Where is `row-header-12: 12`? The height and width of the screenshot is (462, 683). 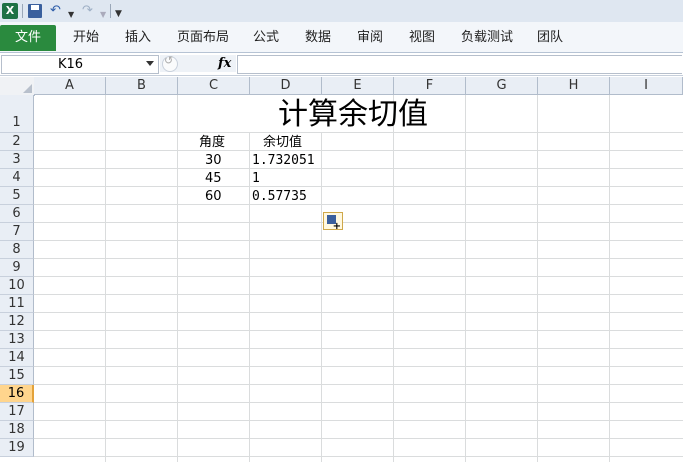
row-header-12: 12 is located at coordinates (17, 322).